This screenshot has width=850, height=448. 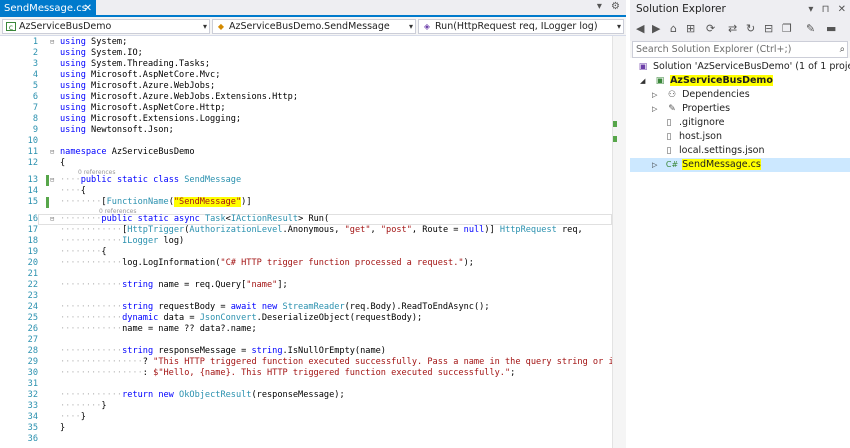 I want to click on sync-icon: ⇄, so click(x=732, y=28).